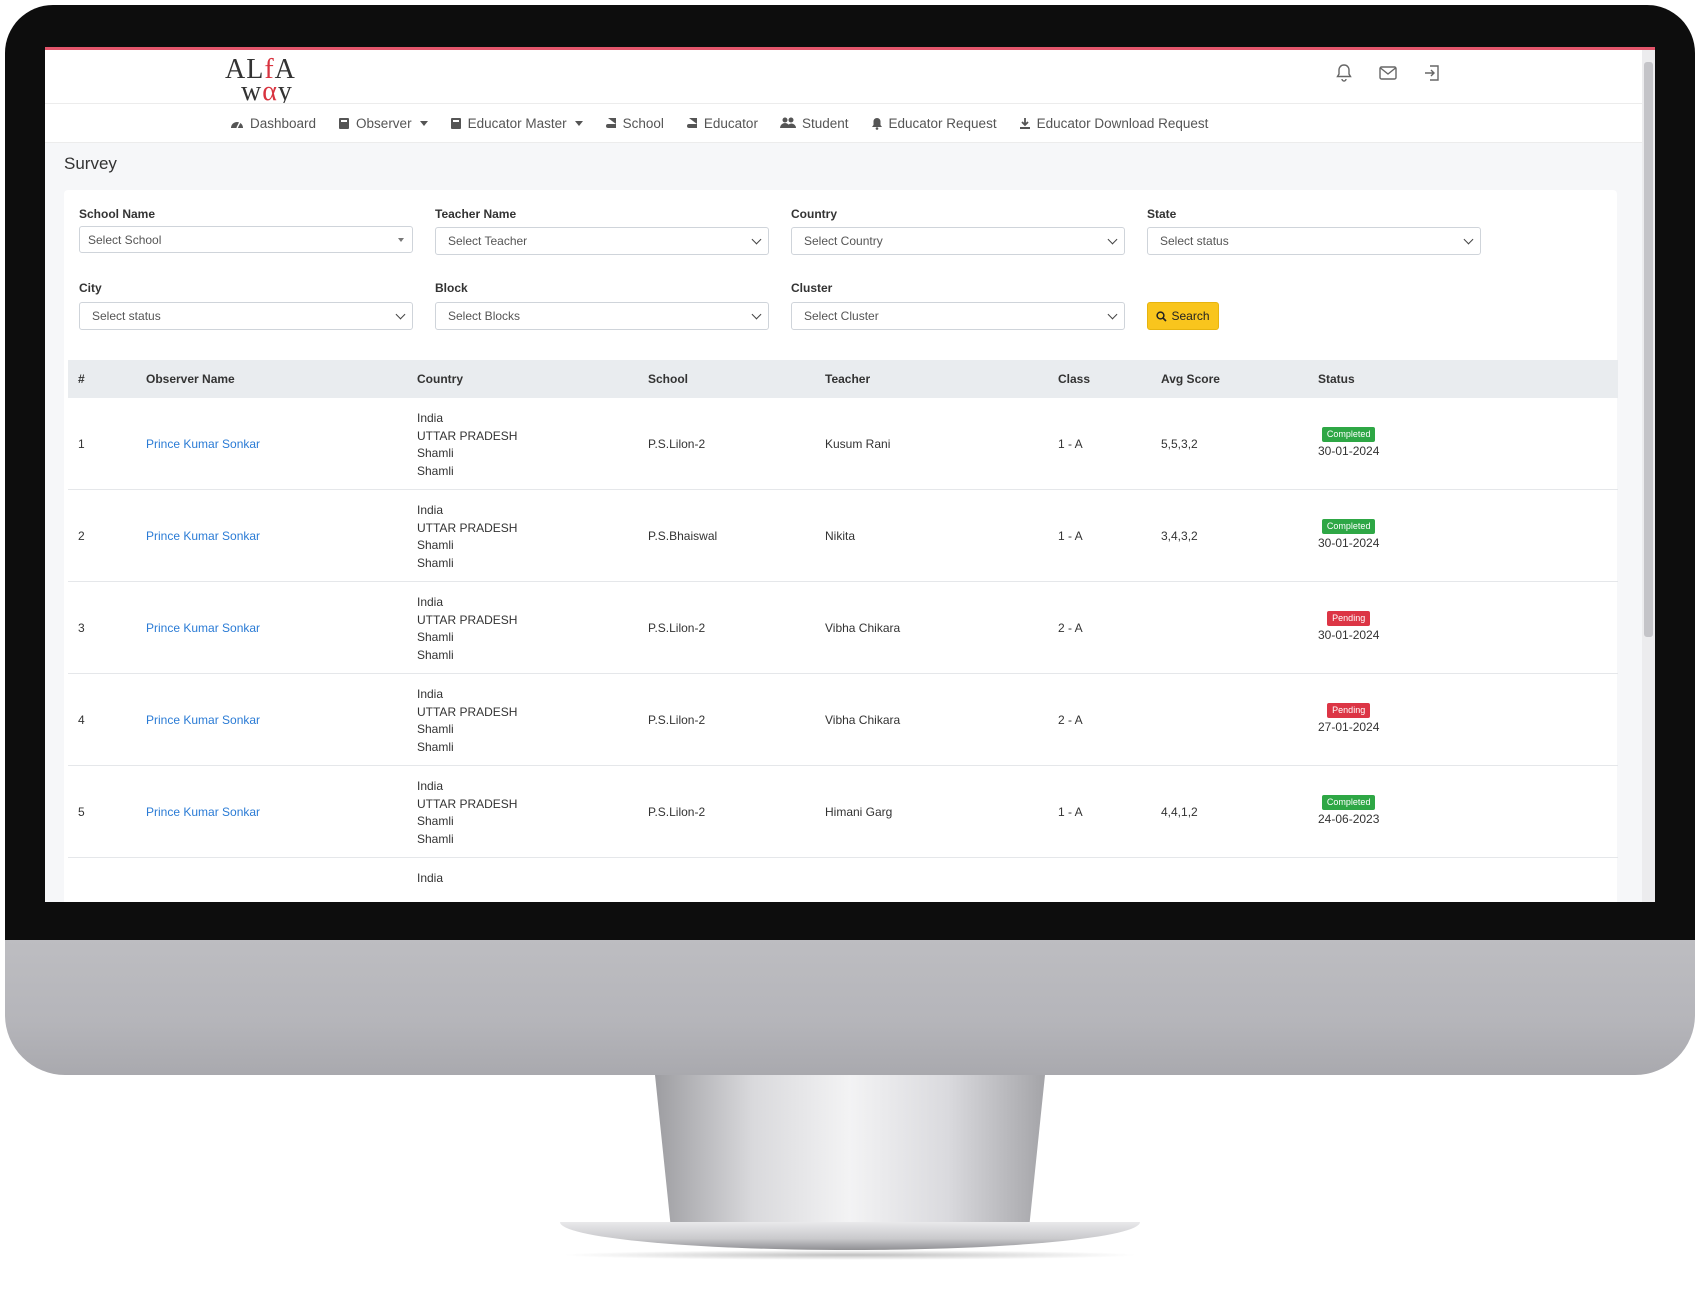 This screenshot has width=1700, height=1298. Describe the element at coordinates (81, 379) in the screenshot. I see `col-number: #` at that location.